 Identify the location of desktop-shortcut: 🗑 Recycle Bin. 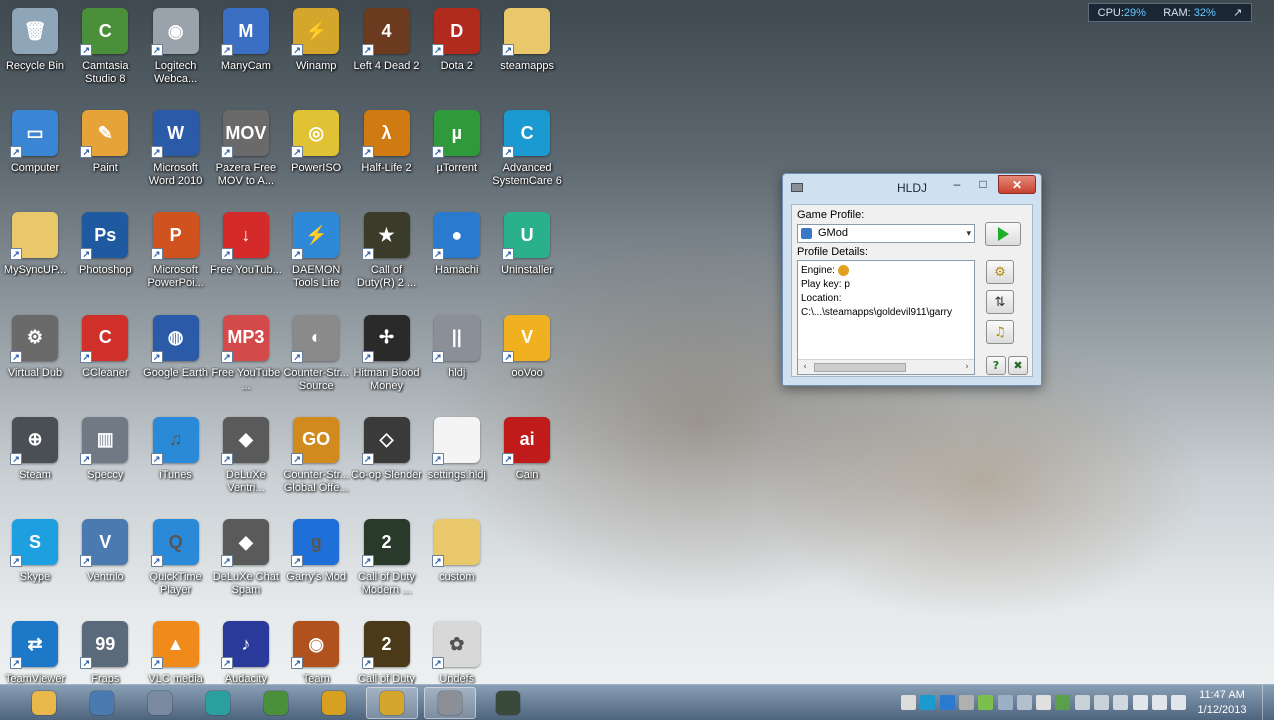
(35, 51).